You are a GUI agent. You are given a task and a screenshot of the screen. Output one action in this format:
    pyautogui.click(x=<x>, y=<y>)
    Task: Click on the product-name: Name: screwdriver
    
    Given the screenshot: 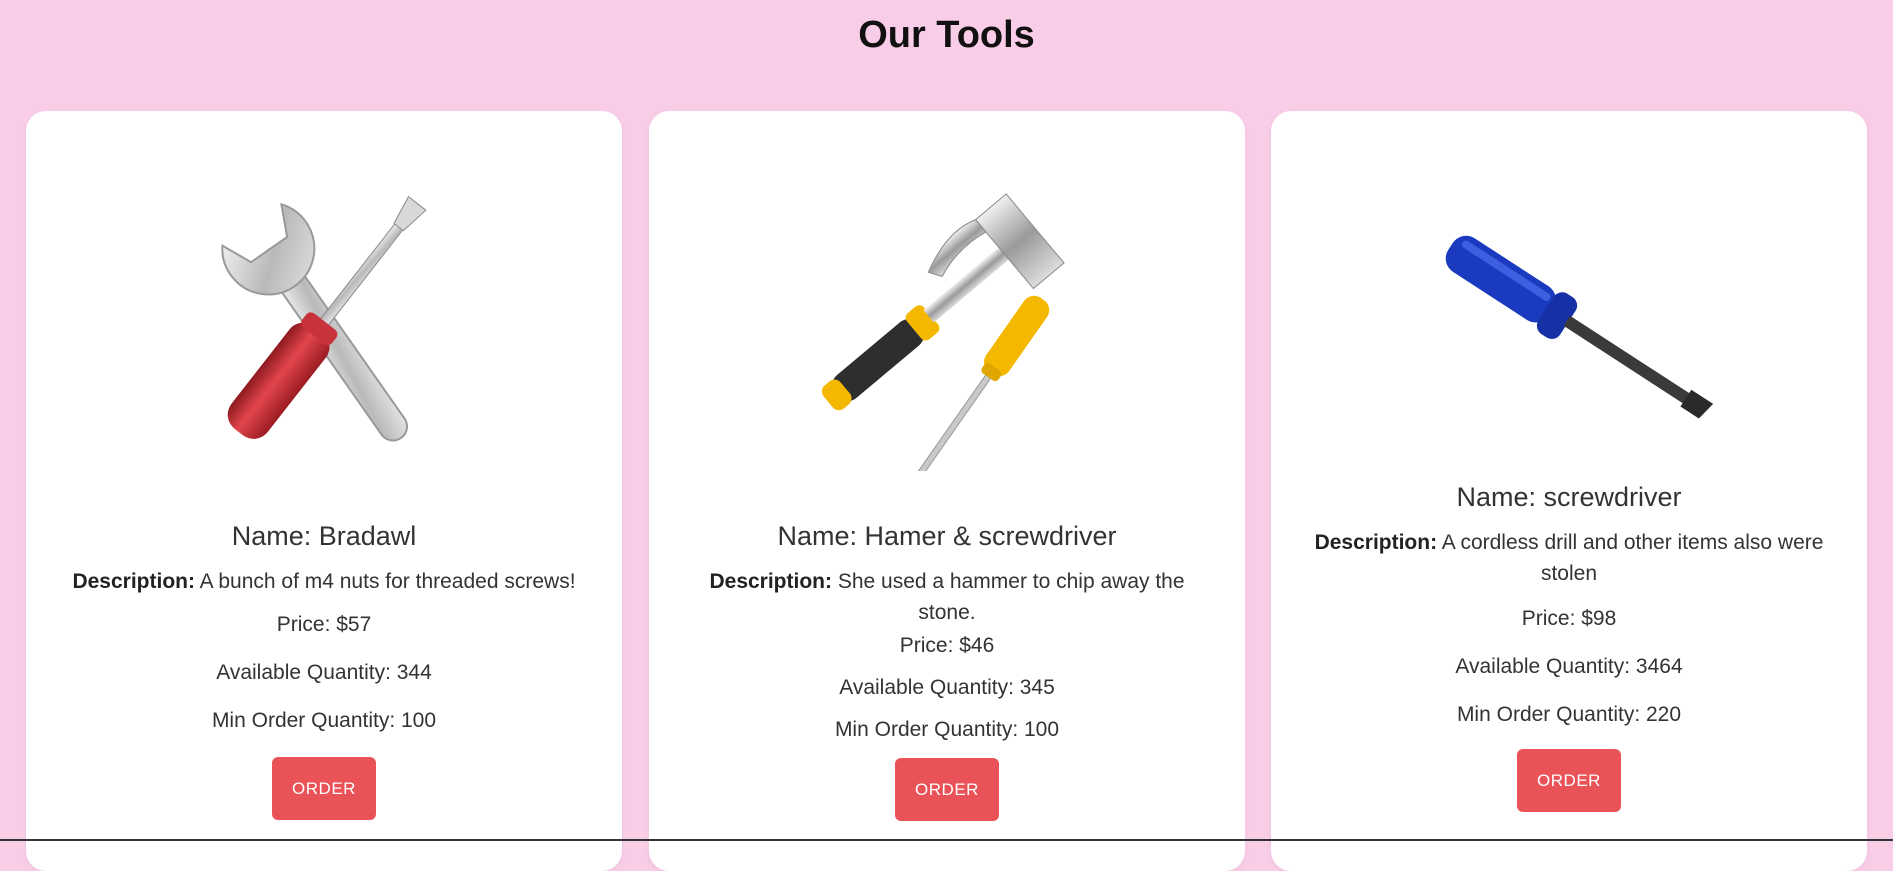 What is the action you would take?
    pyautogui.click(x=1569, y=497)
    